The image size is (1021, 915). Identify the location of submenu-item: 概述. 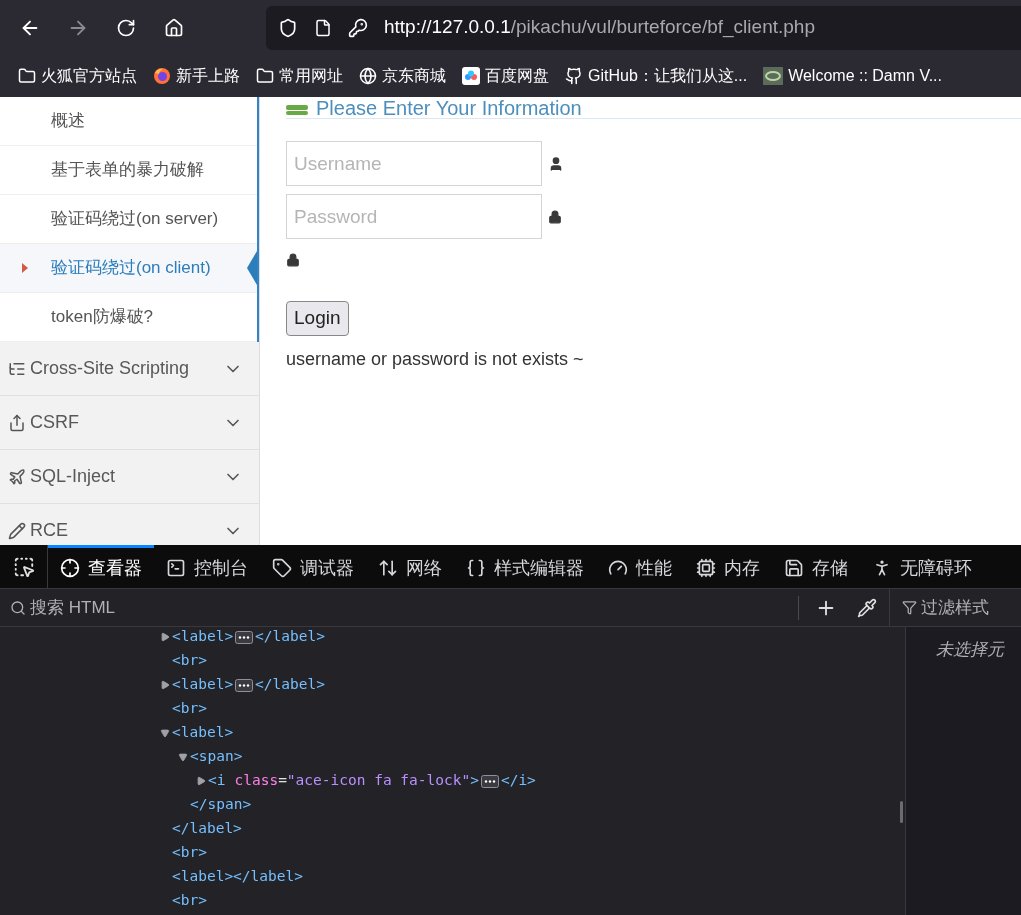
(128, 121).